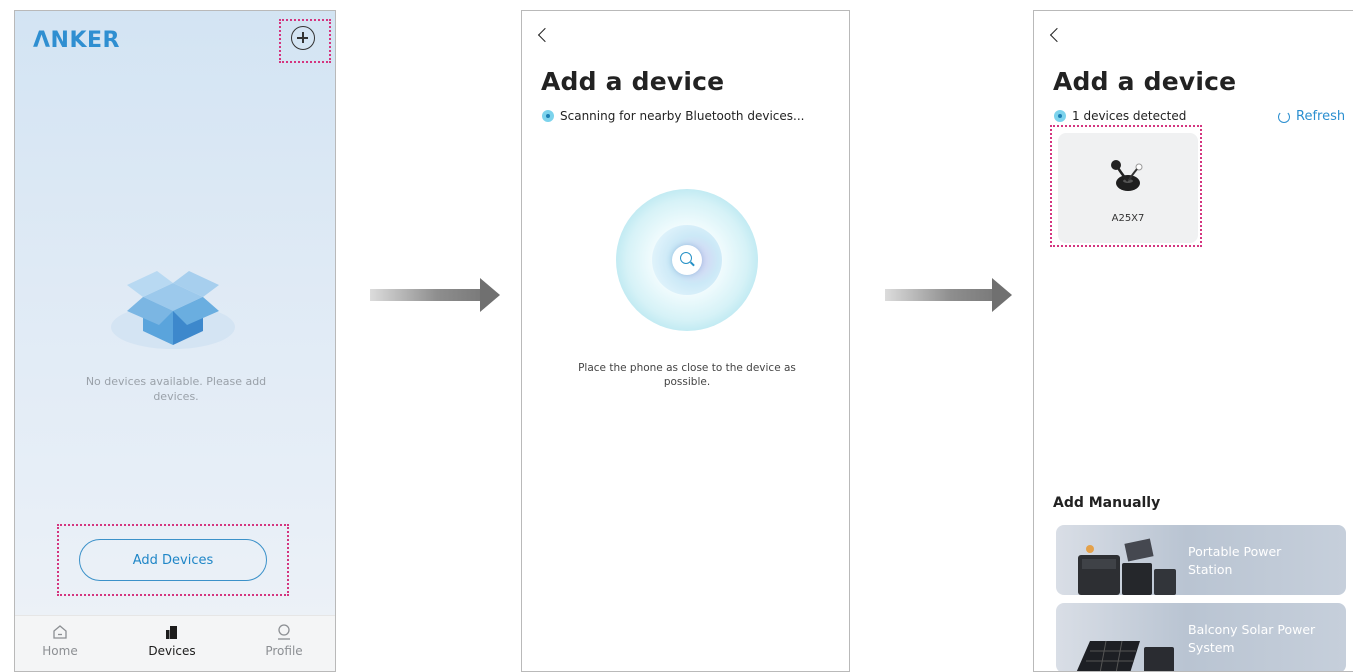  I want to click on detection-status: 1 devices detected, so click(1120, 116).